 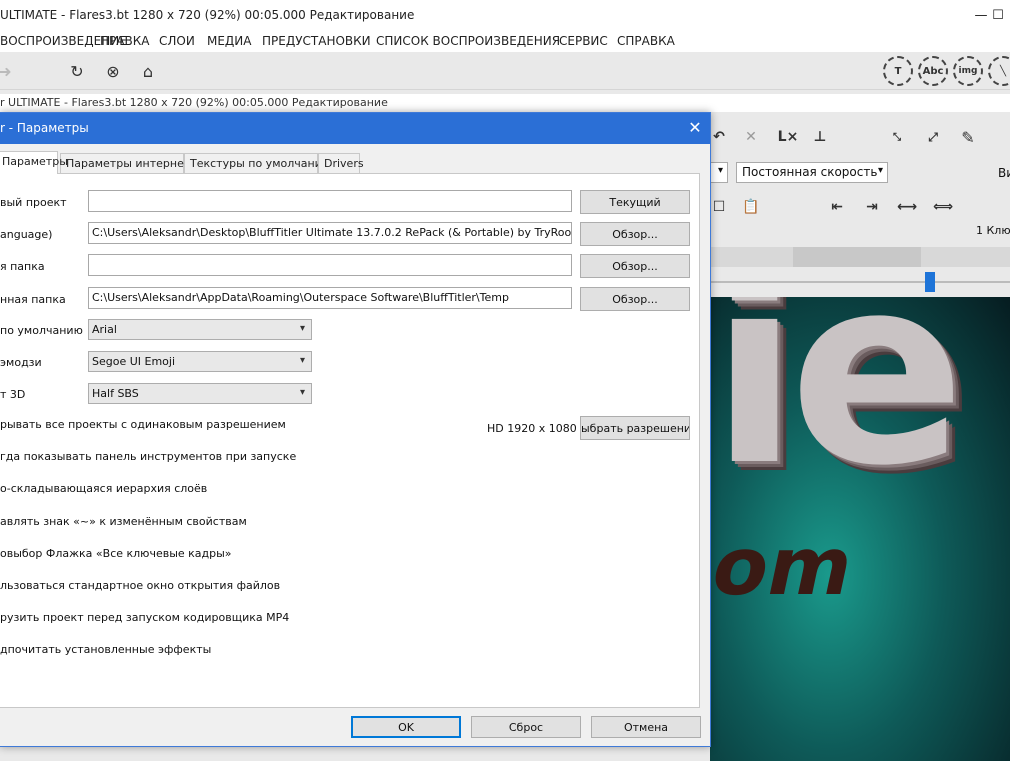 I want to click on abc-layer-tool-icon: Abc, so click(x=933, y=71).